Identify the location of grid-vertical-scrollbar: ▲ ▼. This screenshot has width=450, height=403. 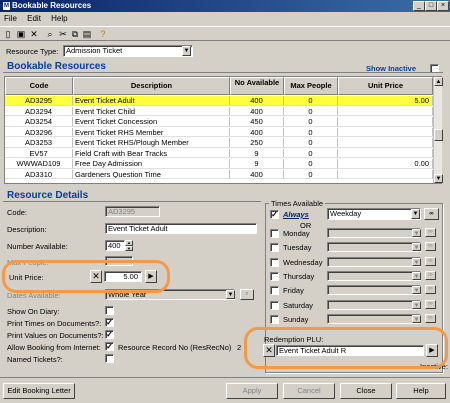
(438, 130).